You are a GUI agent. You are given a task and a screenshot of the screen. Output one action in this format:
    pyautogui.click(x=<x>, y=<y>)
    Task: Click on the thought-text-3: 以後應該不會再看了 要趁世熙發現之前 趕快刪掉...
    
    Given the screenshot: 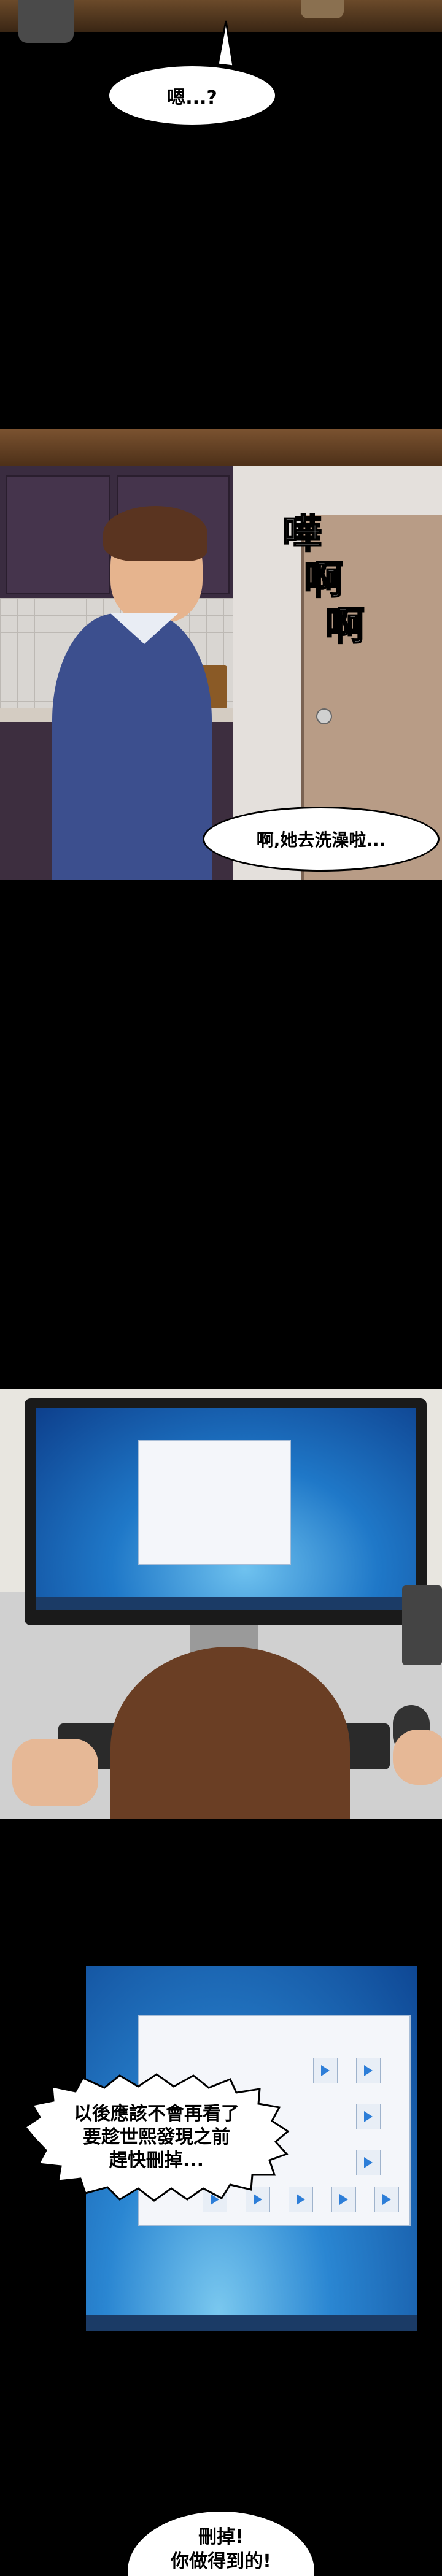 What is the action you would take?
    pyautogui.click(x=156, y=2137)
    